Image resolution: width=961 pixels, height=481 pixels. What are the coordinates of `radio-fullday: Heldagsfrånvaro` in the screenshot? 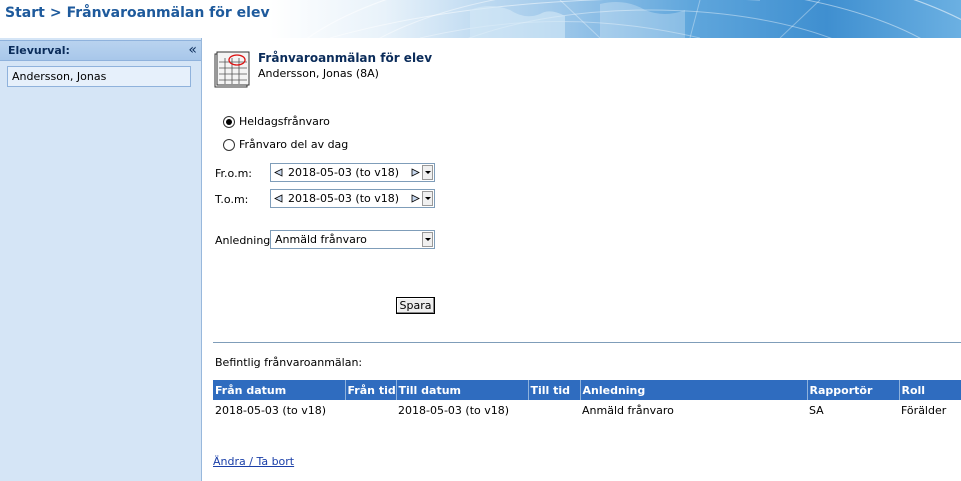 It's located at (276, 121).